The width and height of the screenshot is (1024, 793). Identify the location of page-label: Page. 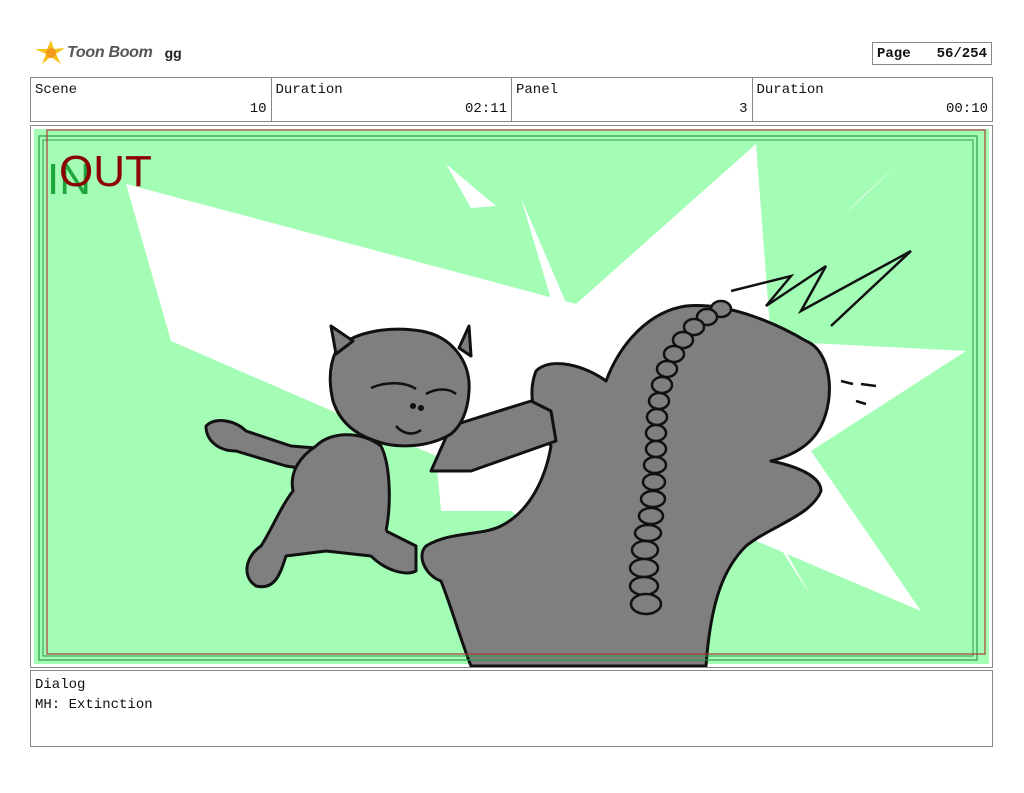
(894, 53).